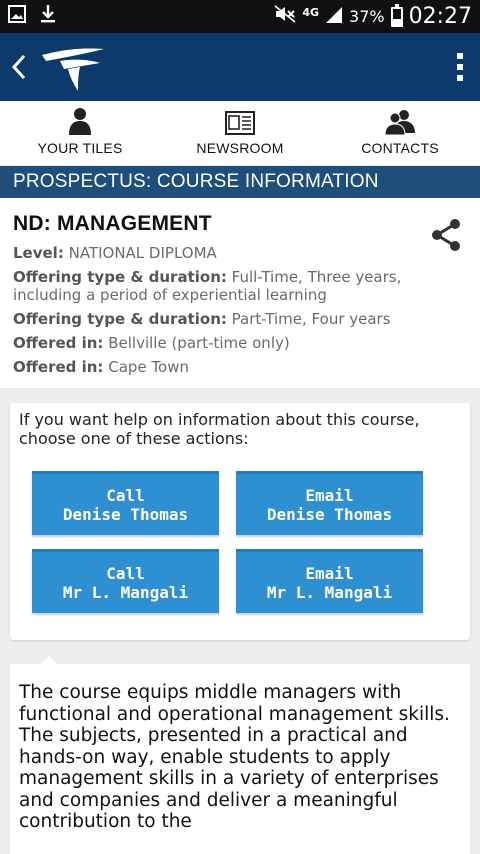  I want to click on top-nav: YOUR TILES NEWSROOM CONTACTS, so click(240, 133).